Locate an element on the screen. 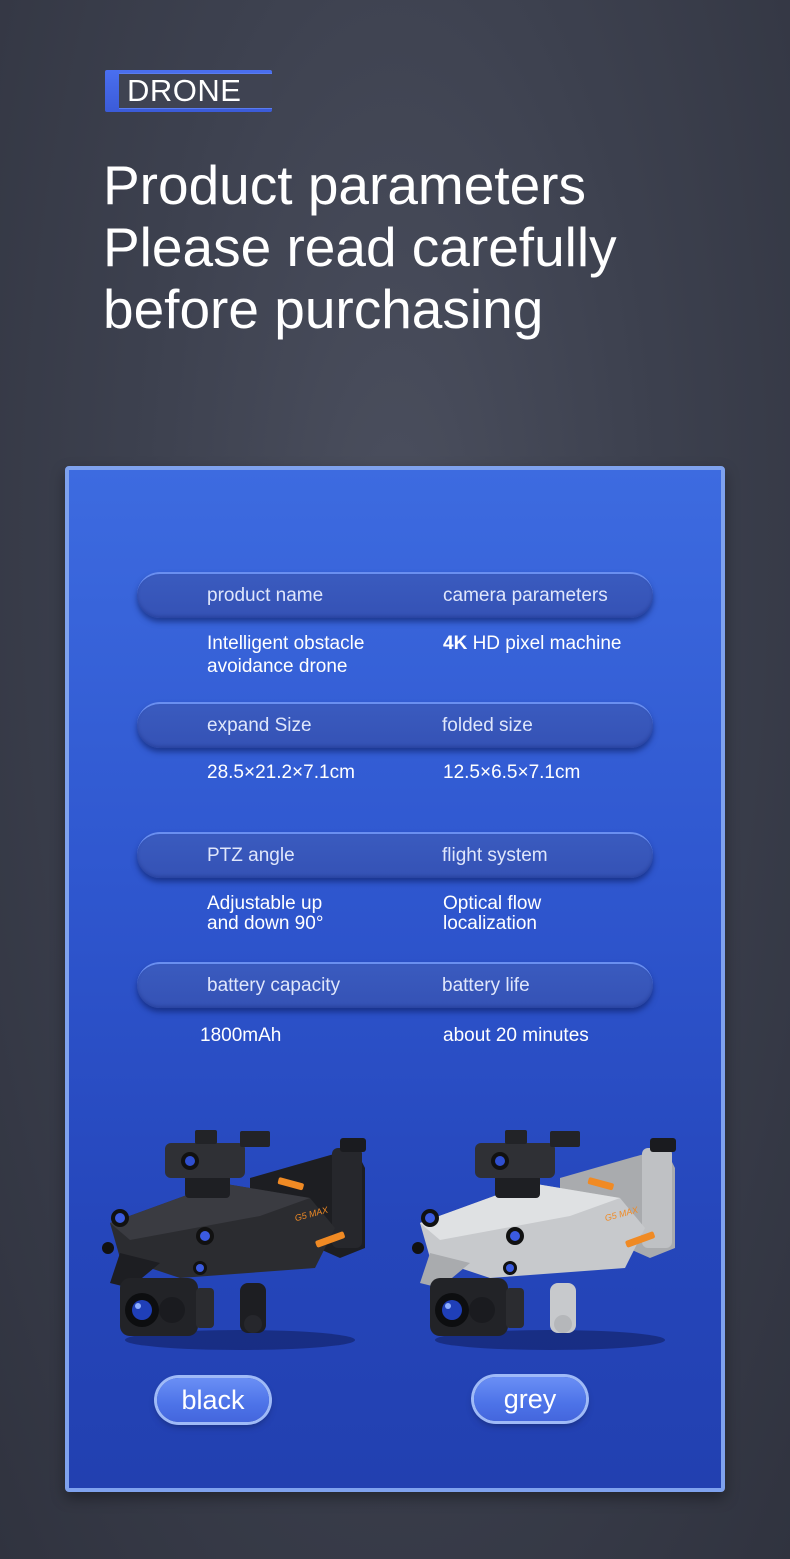 This screenshot has width=790, height=1559. value-battery-capacity: 1800mAh is located at coordinates (241, 1035).